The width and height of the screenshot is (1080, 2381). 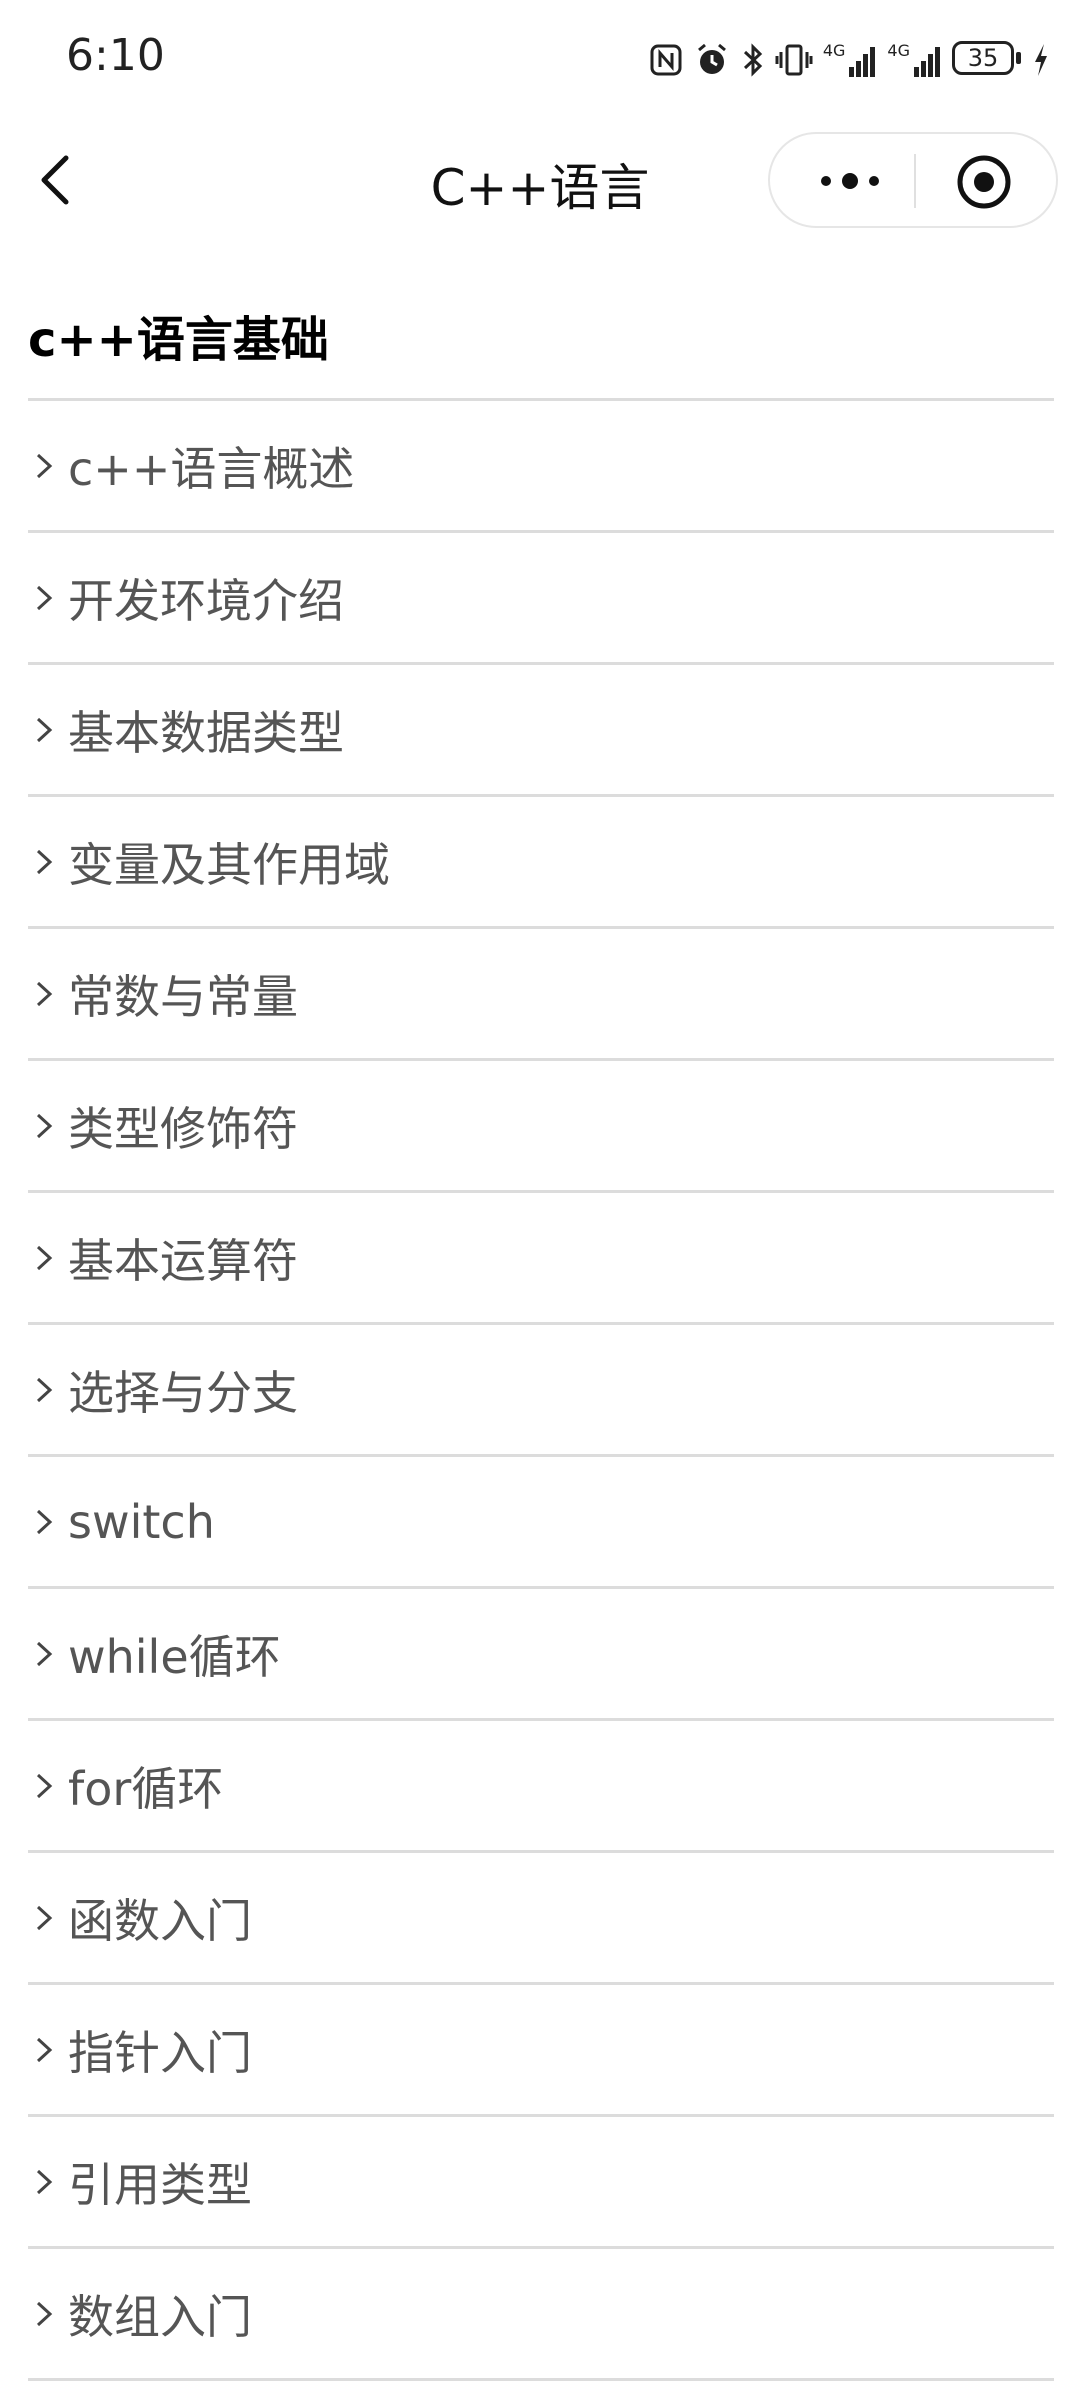 I want to click on close-mini-program-icon, so click(x=984, y=182).